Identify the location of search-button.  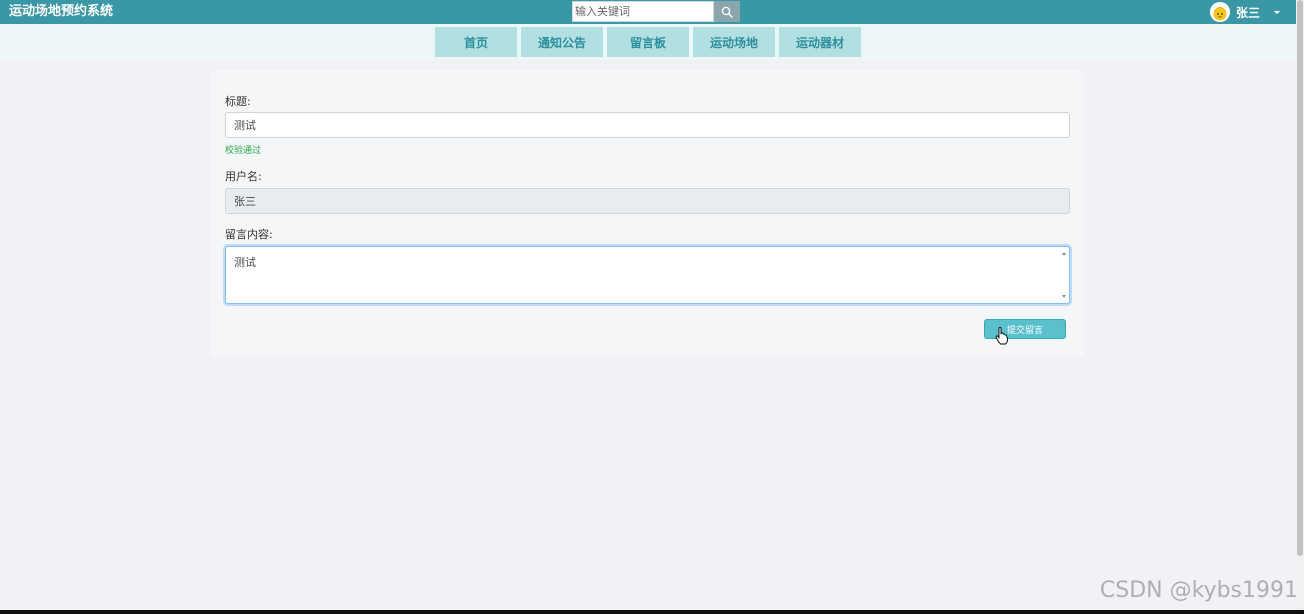
(727, 11).